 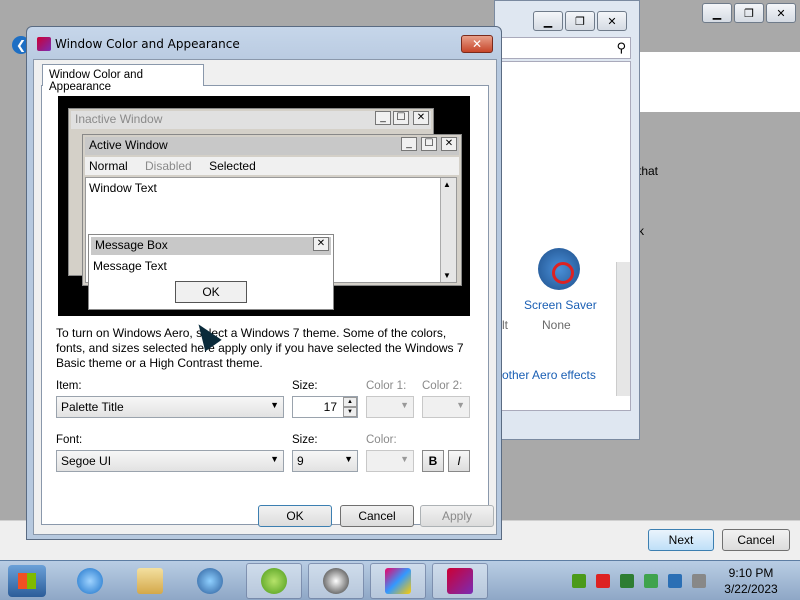 What do you see at coordinates (781, 13) in the screenshot?
I see `bg-close-button: ✕` at bounding box center [781, 13].